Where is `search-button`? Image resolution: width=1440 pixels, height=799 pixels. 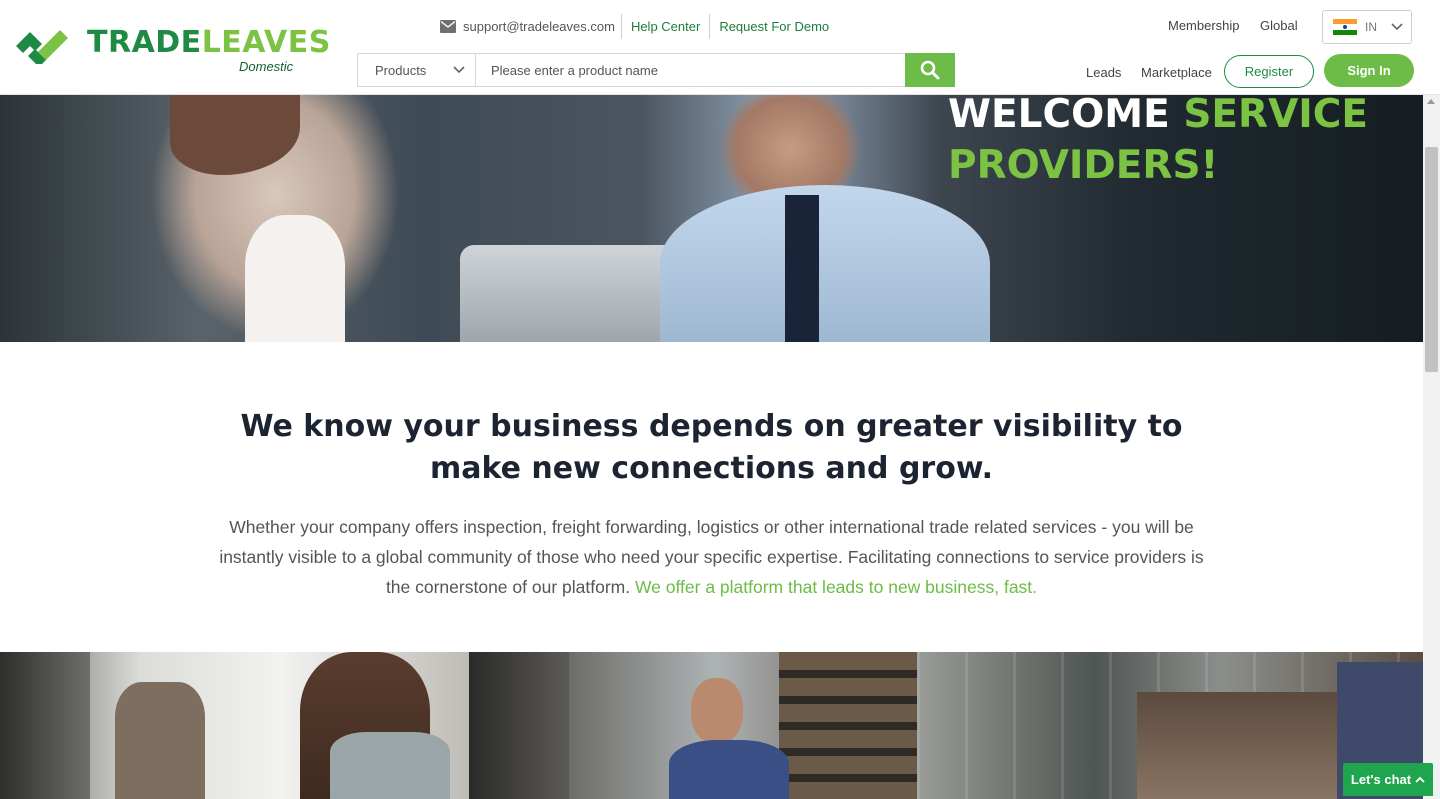
search-button is located at coordinates (930, 70).